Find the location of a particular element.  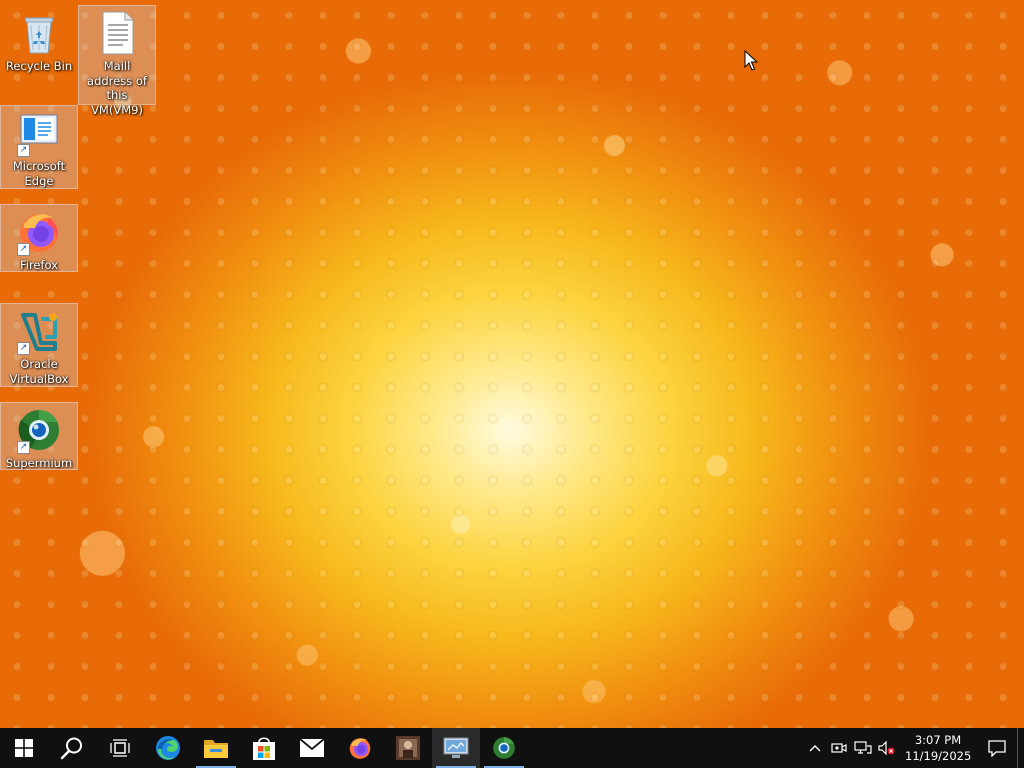

mouse-cursor-icon is located at coordinates (751, 62).